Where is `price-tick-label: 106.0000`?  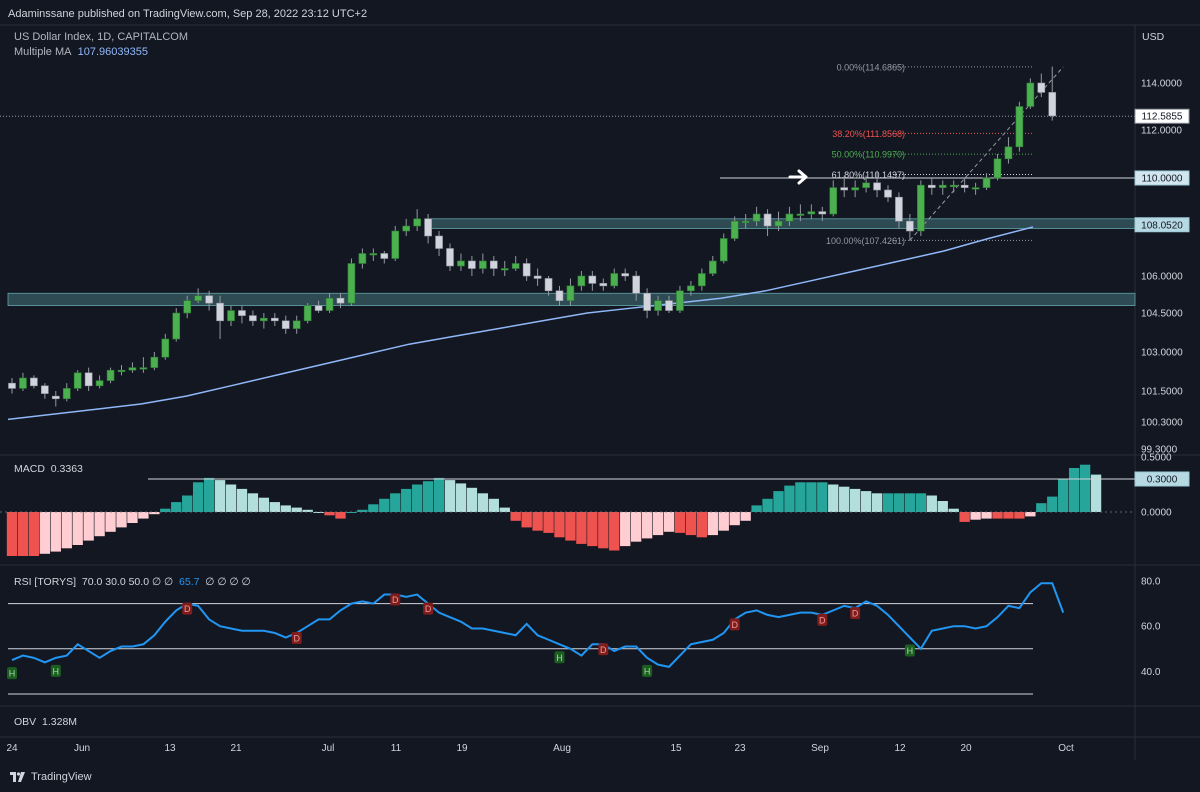
price-tick-label: 106.0000 is located at coordinates (1162, 277).